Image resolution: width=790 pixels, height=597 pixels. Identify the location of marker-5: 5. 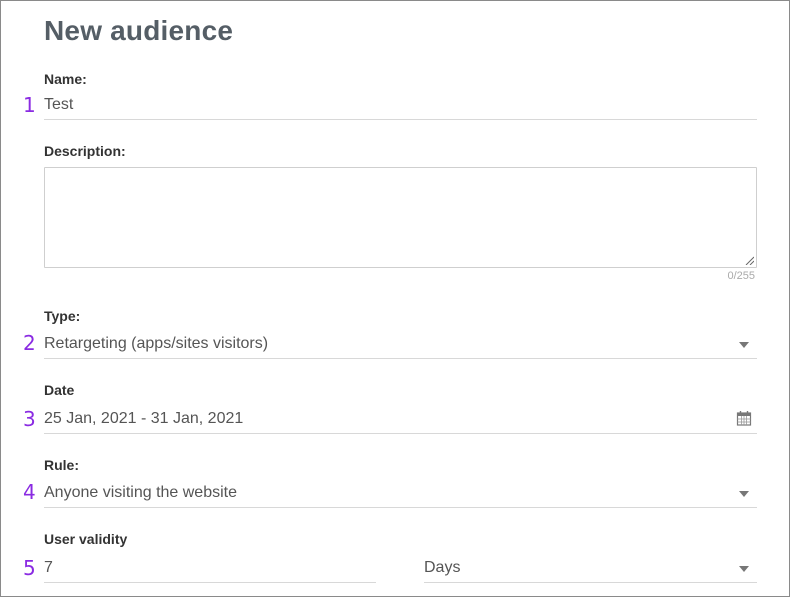
(29, 568).